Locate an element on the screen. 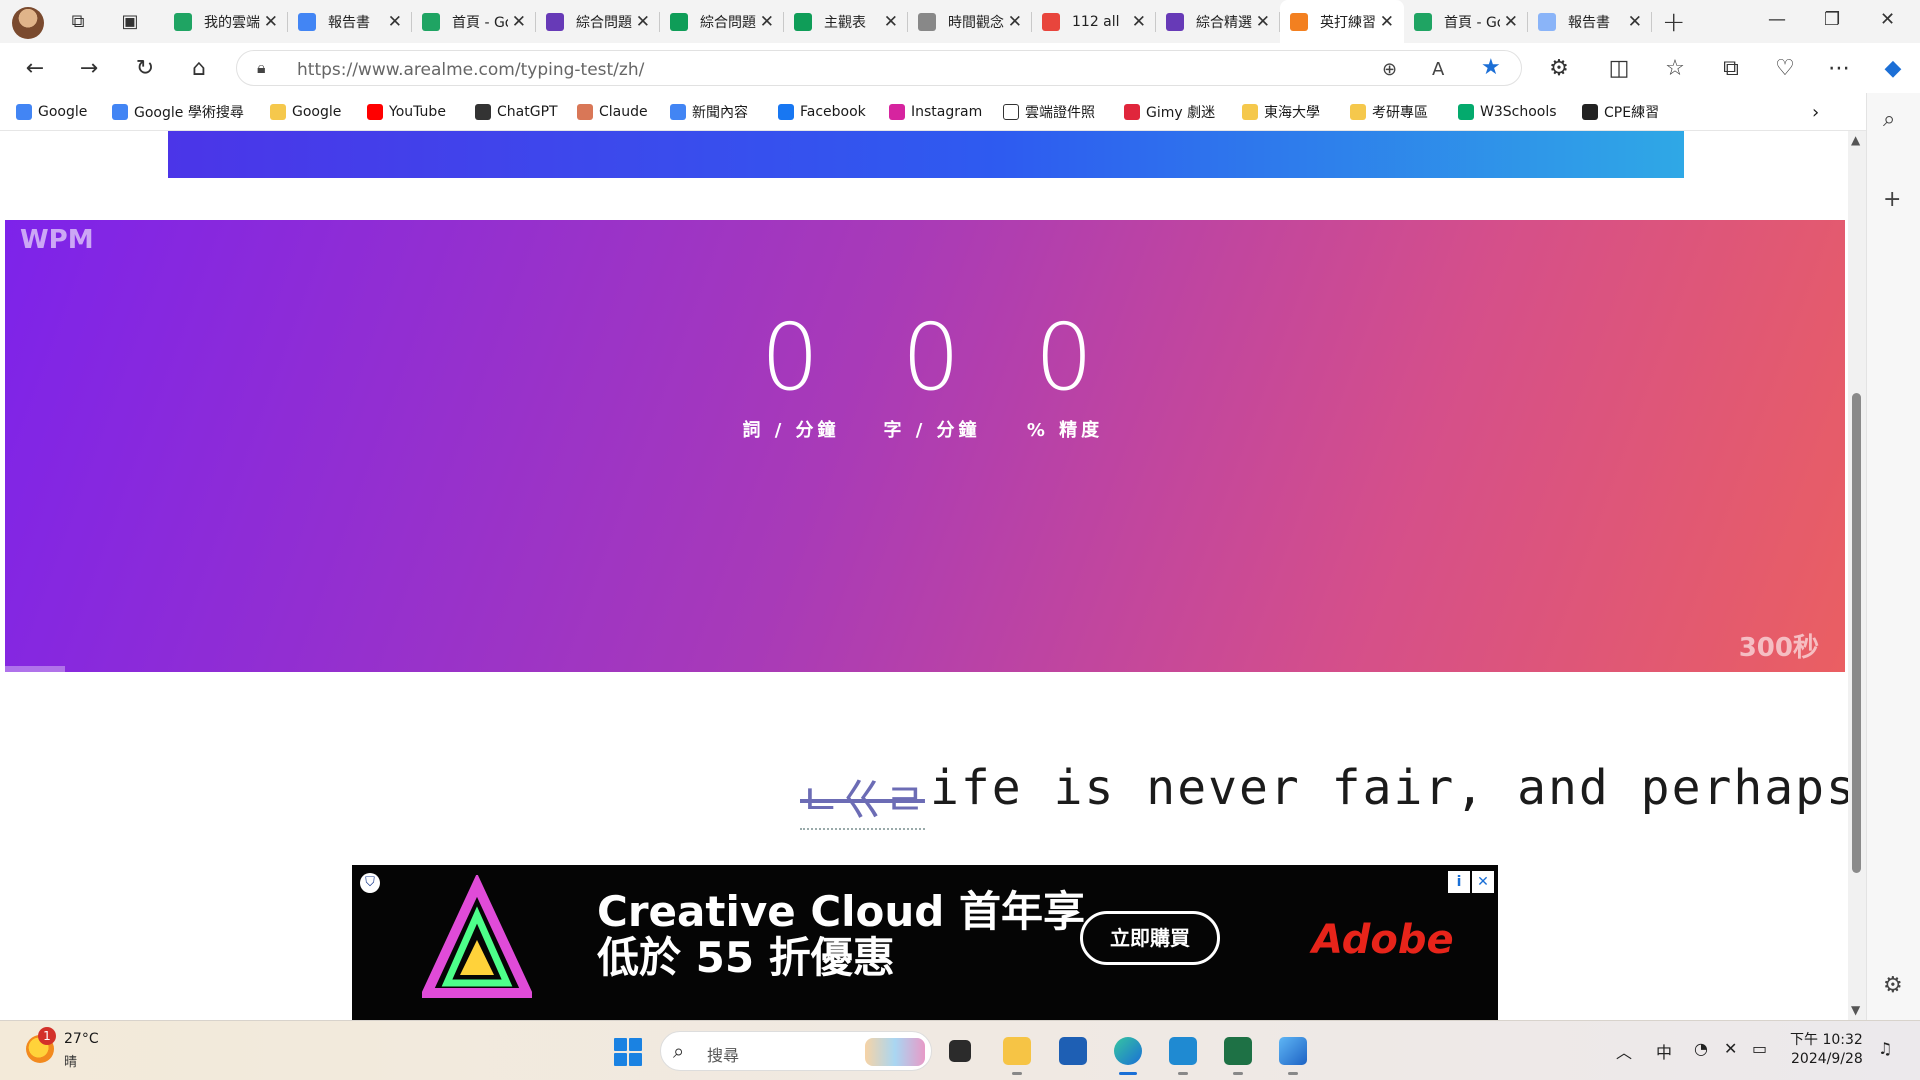 The width and height of the screenshot is (1920, 1080). read-aloud-icon: A is located at coordinates (1438, 69).